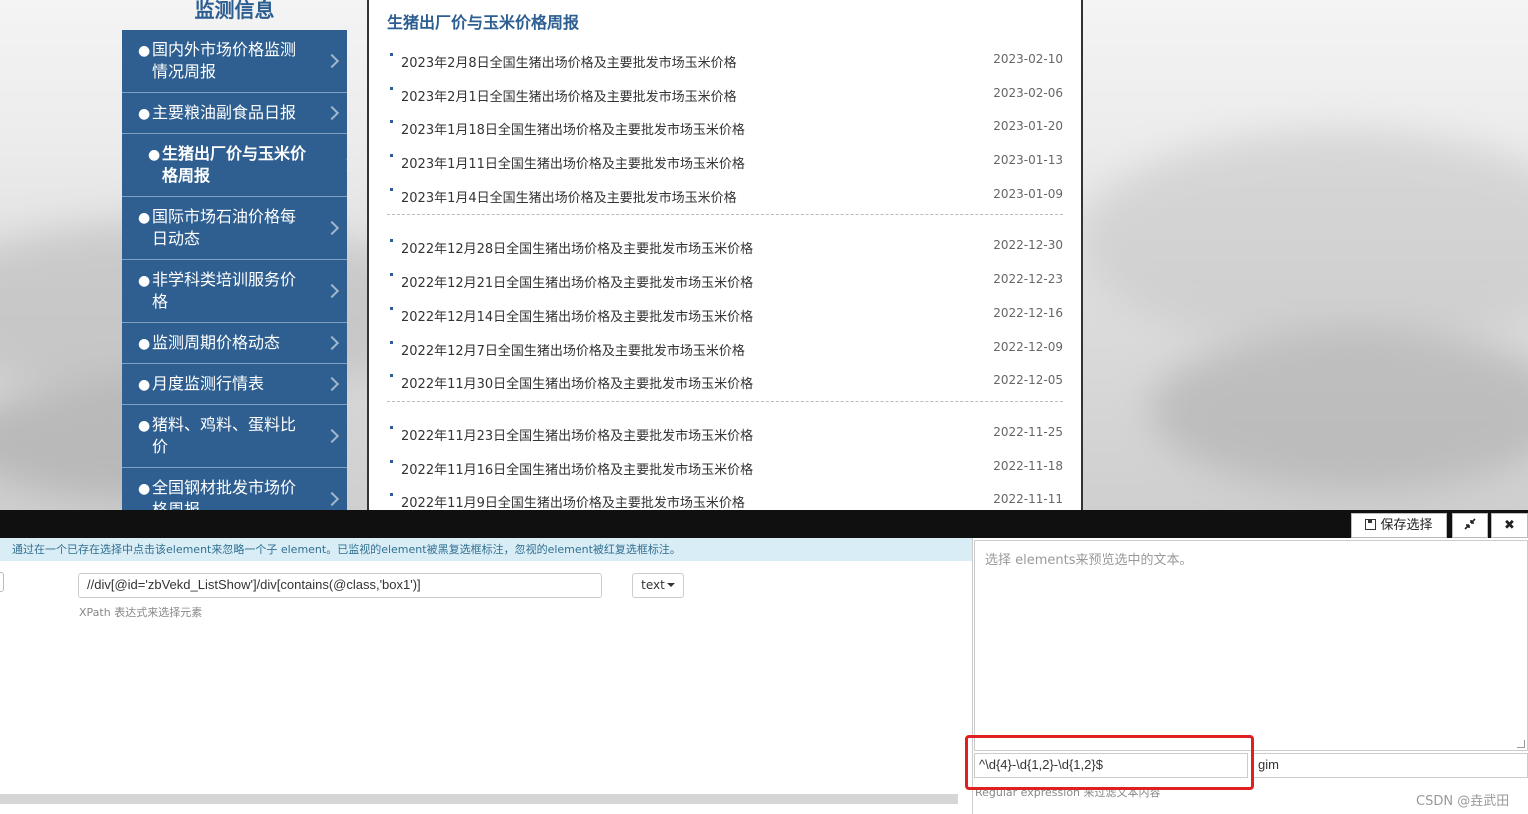 This screenshot has width=1528, height=814. What do you see at coordinates (224, 435) in the screenshot?
I see `sidebar-item-label: 猪料、鸡料、蛋料比价` at bounding box center [224, 435].